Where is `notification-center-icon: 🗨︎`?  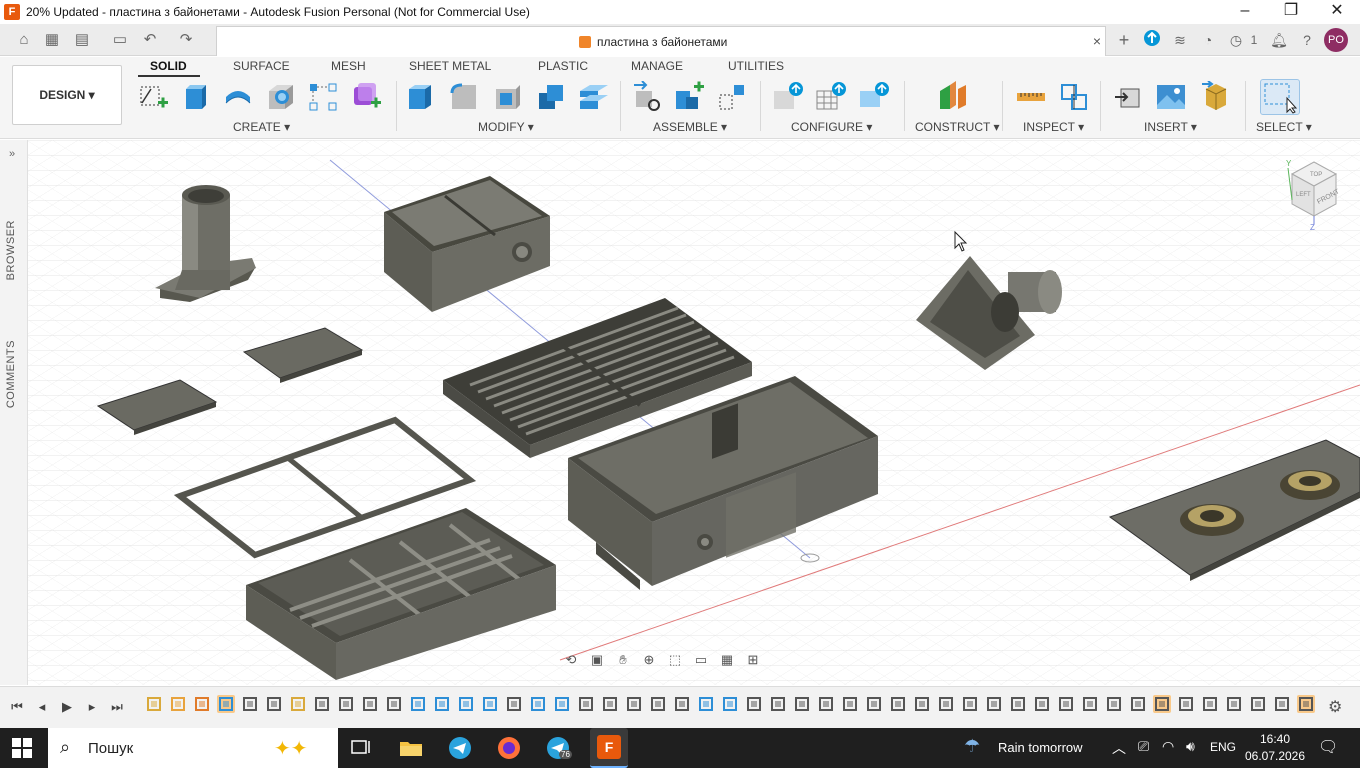
notification-center-icon: 🗨︎ is located at coordinates (1328, 747).